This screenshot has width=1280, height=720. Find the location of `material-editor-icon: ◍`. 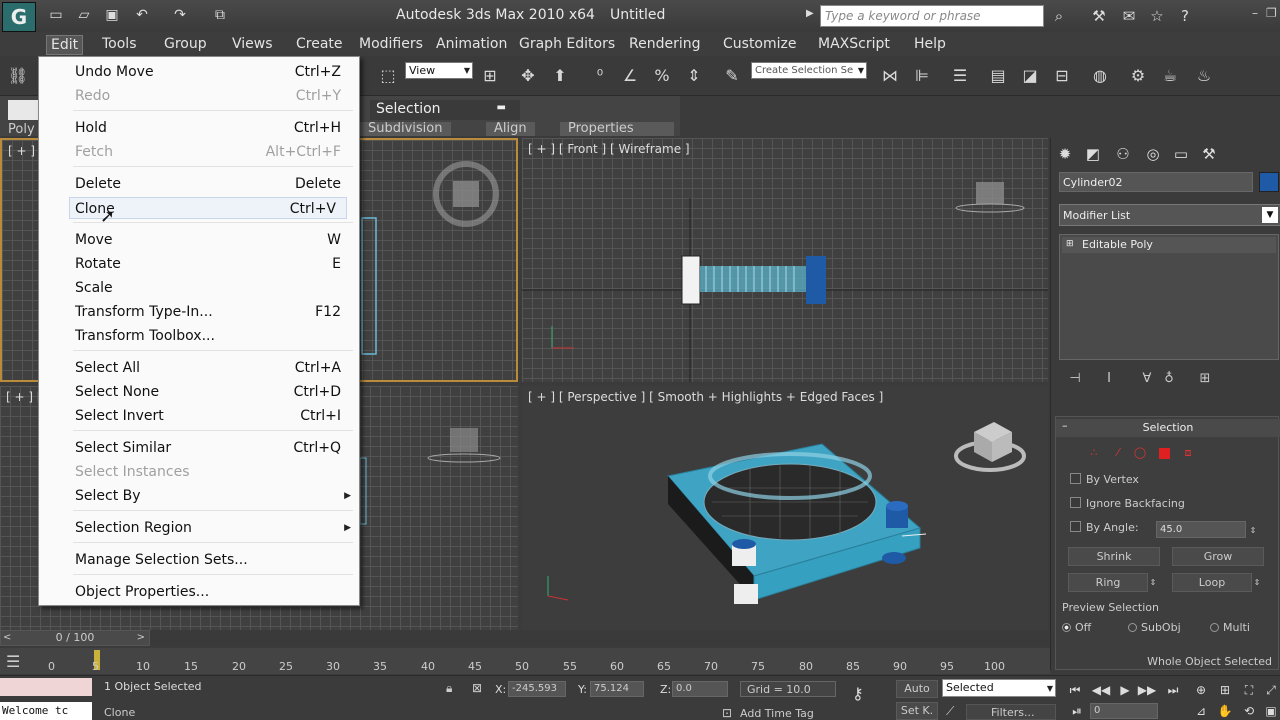

material-editor-icon: ◍ is located at coordinates (1100, 76).